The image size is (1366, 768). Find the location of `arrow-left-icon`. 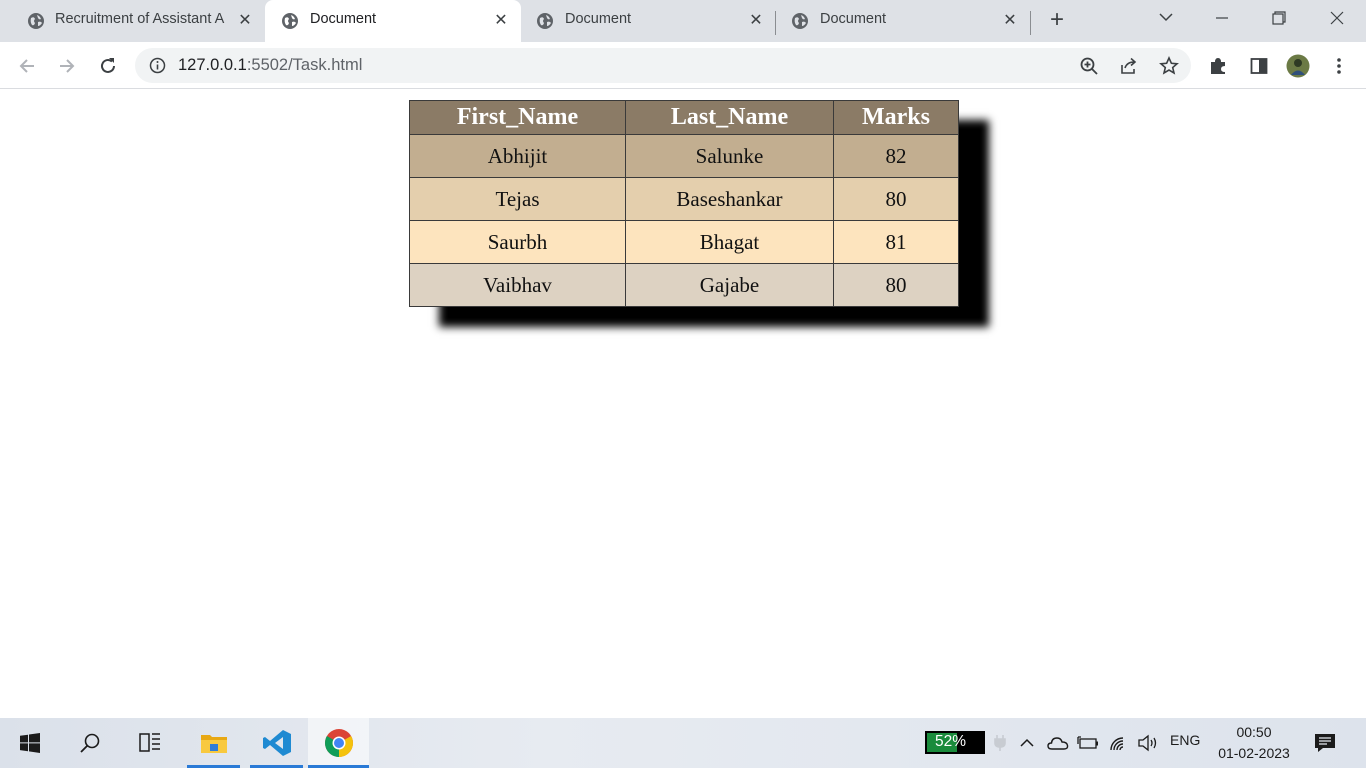

arrow-left-icon is located at coordinates (26, 66).